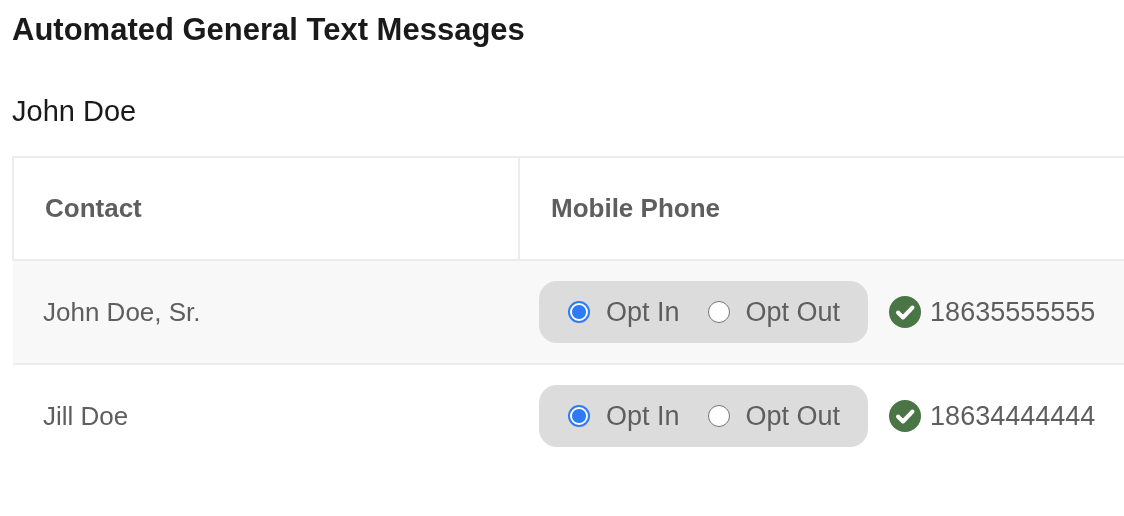 The width and height of the screenshot is (1124, 516). What do you see at coordinates (75, 111) in the screenshot?
I see `customer-name: John Doe` at bounding box center [75, 111].